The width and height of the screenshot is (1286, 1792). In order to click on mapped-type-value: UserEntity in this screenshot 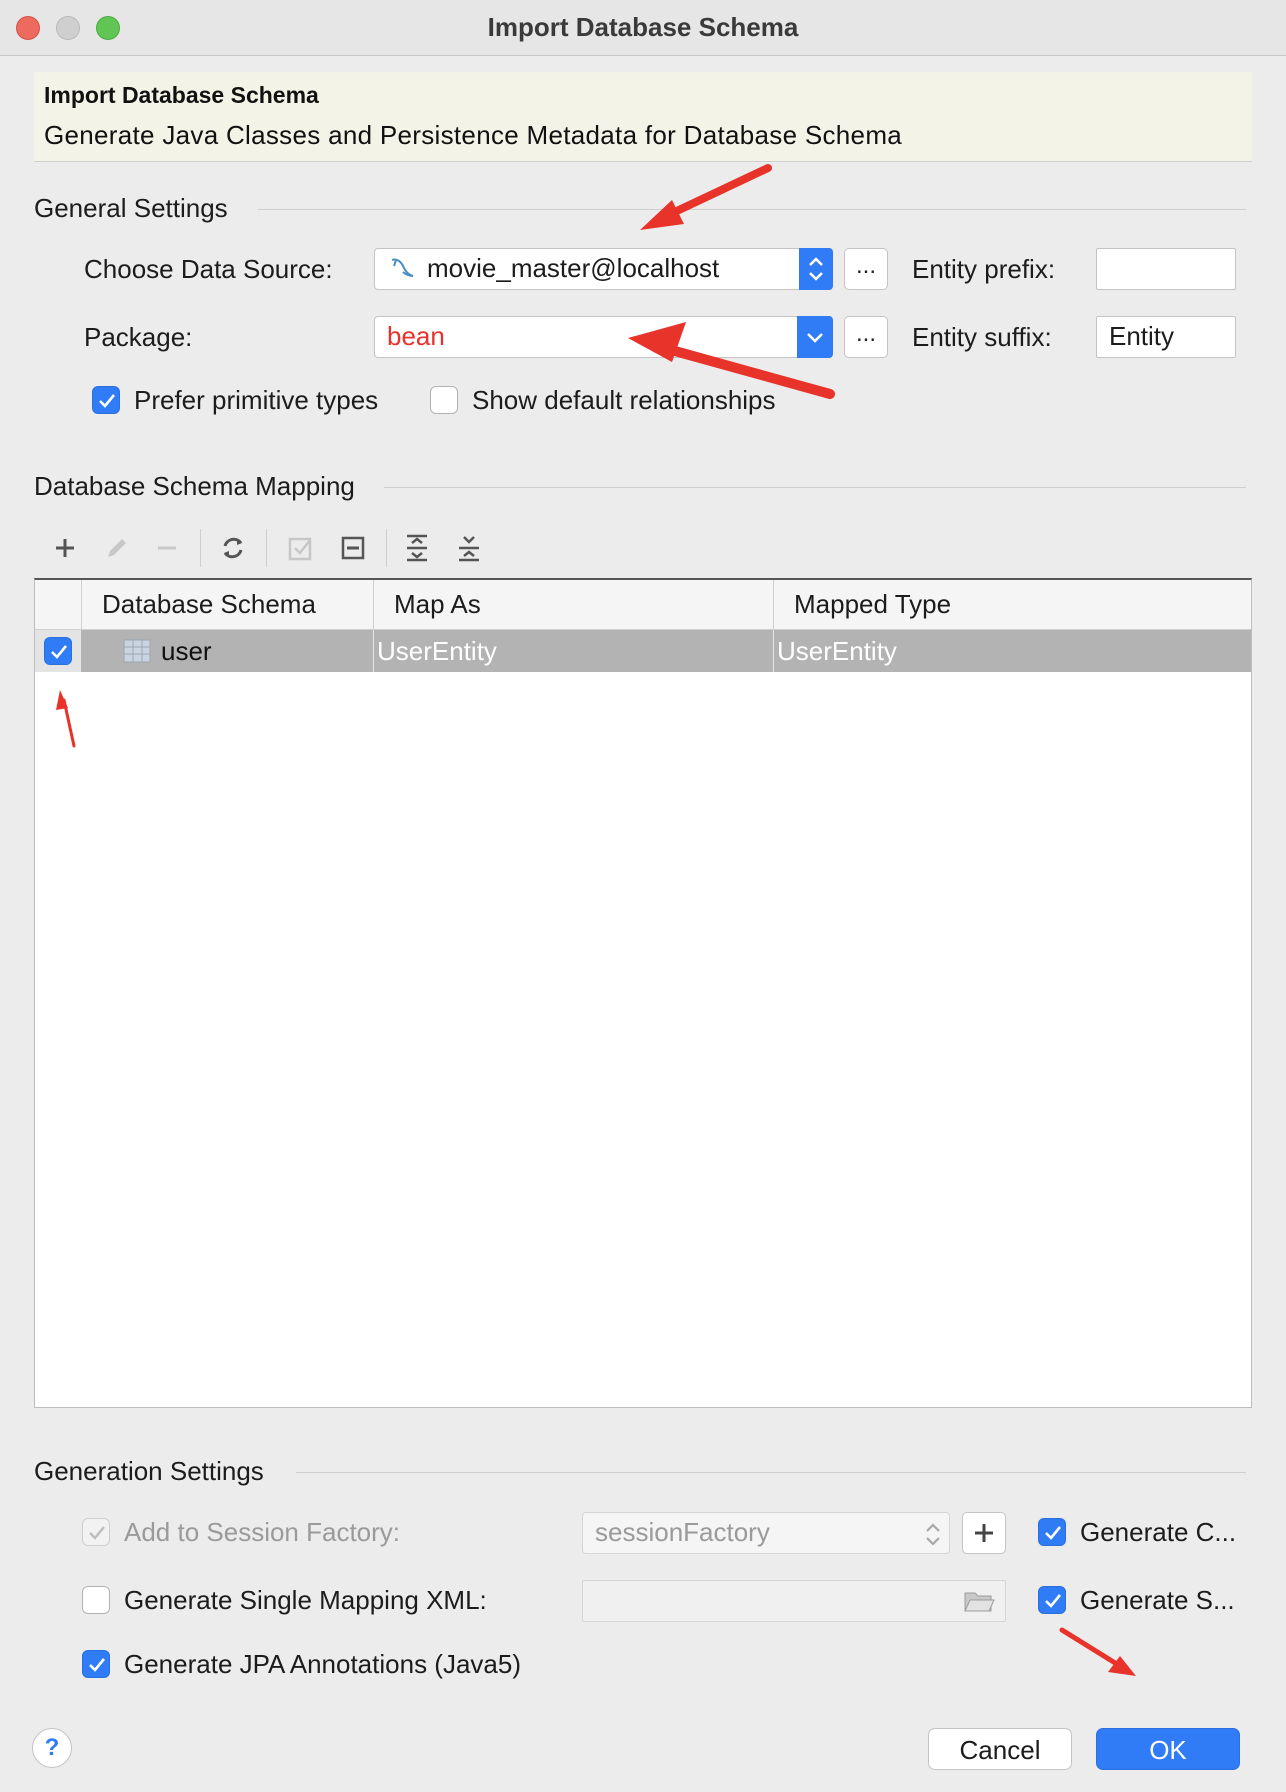, I will do `click(837, 651)`.